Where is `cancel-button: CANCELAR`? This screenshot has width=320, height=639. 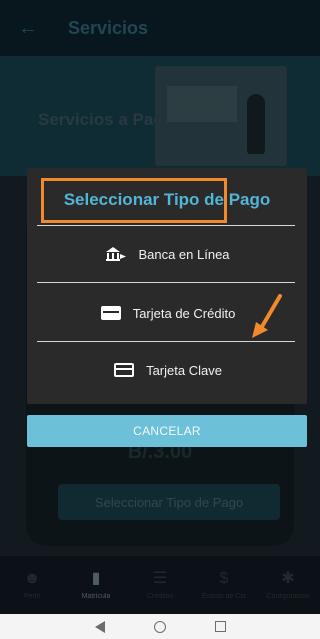
cancel-button: CANCELAR is located at coordinates (167, 431).